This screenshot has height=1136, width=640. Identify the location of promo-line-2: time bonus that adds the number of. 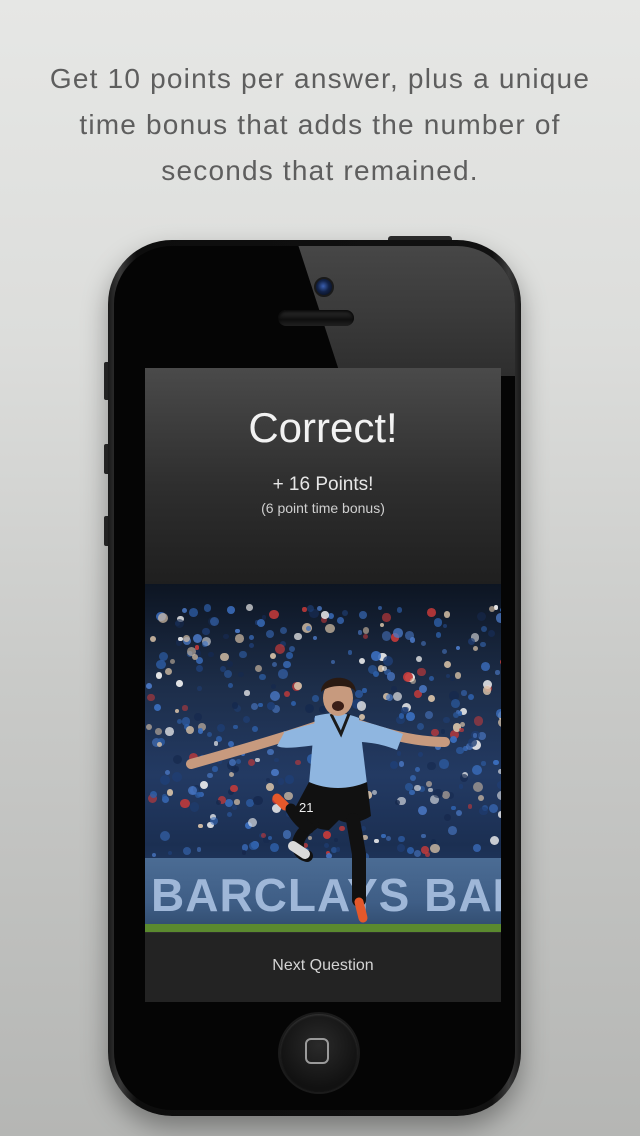
(320, 124).